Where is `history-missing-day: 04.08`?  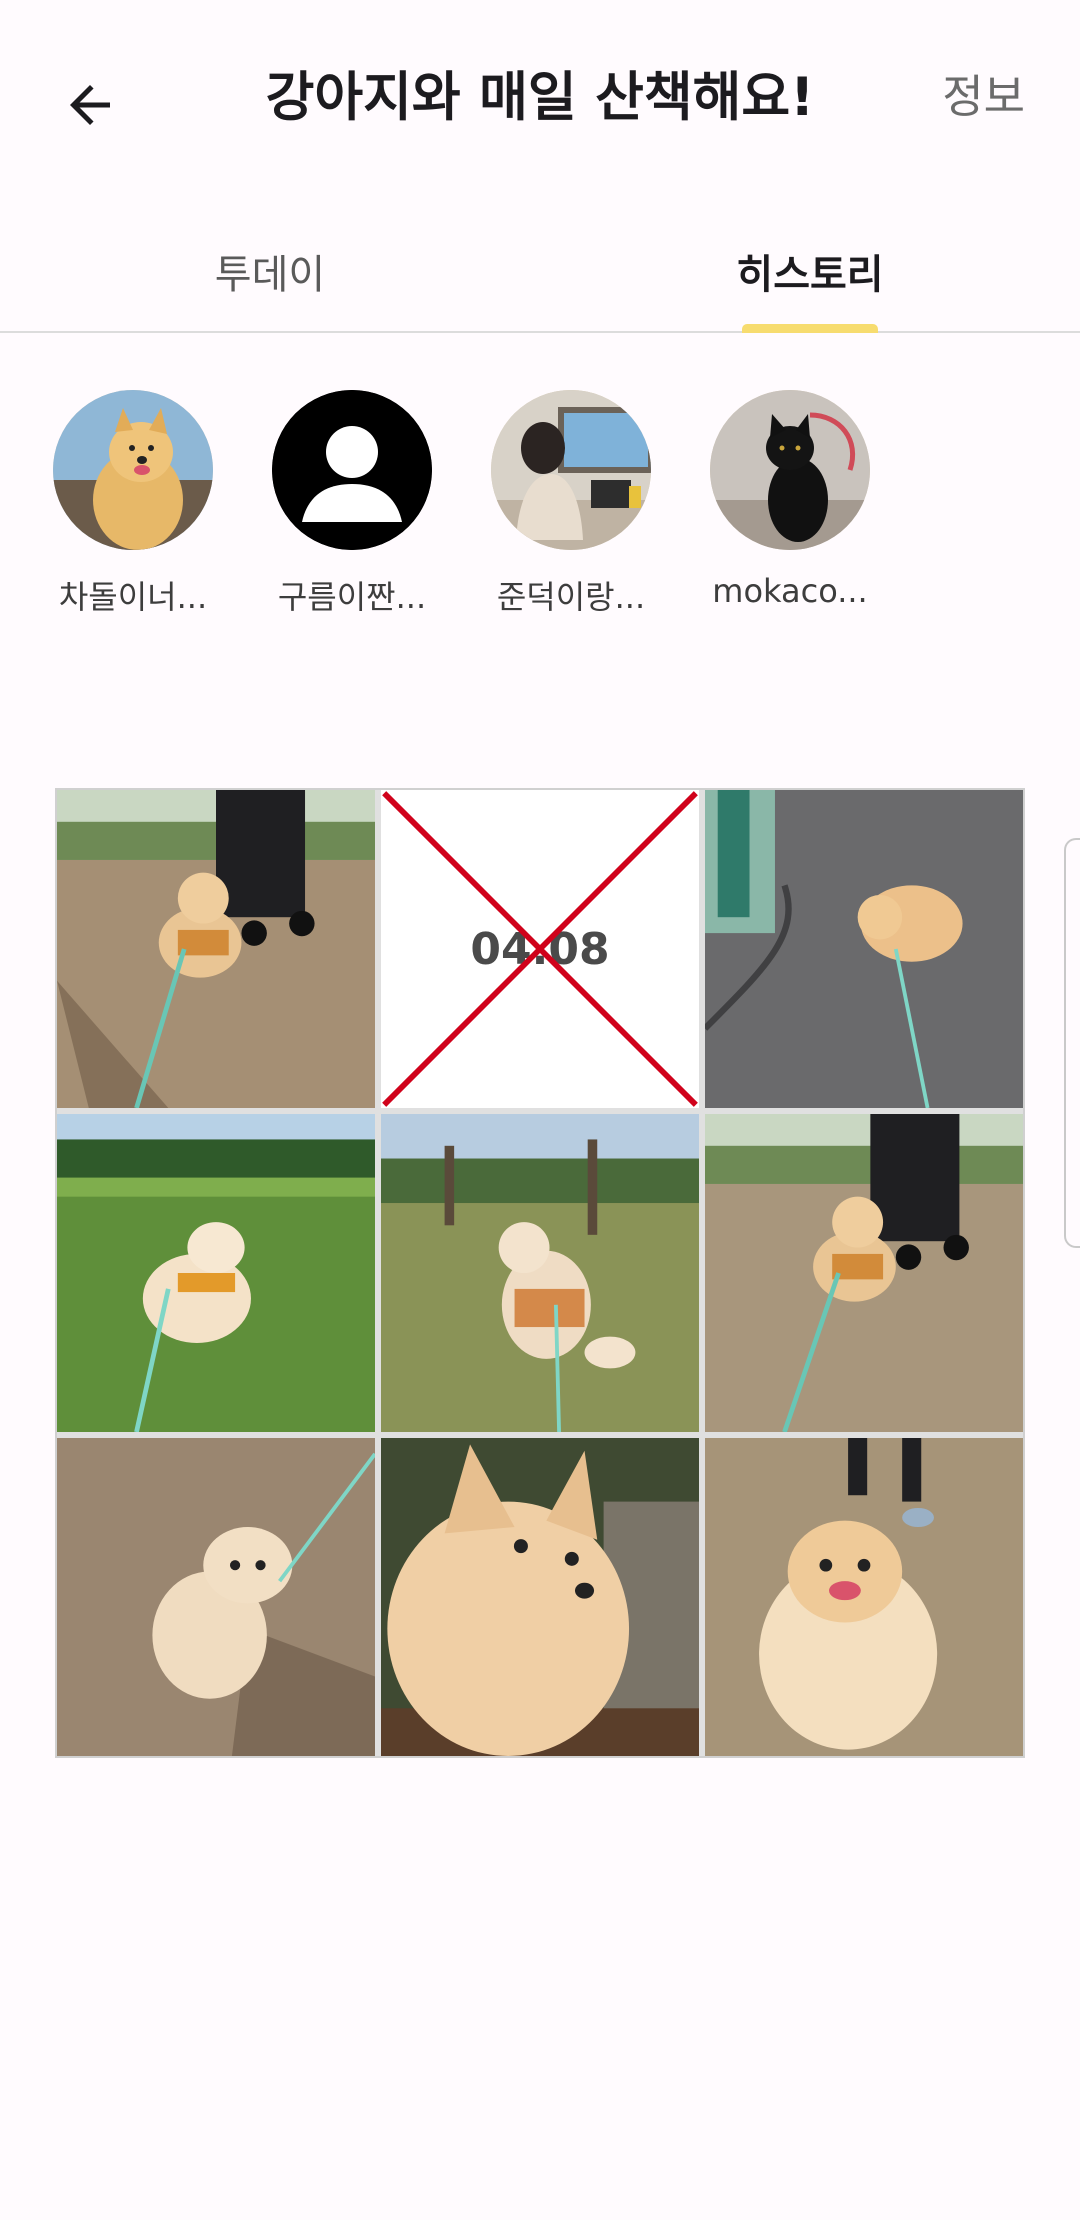
history-missing-day: 04.08 is located at coordinates (540, 949).